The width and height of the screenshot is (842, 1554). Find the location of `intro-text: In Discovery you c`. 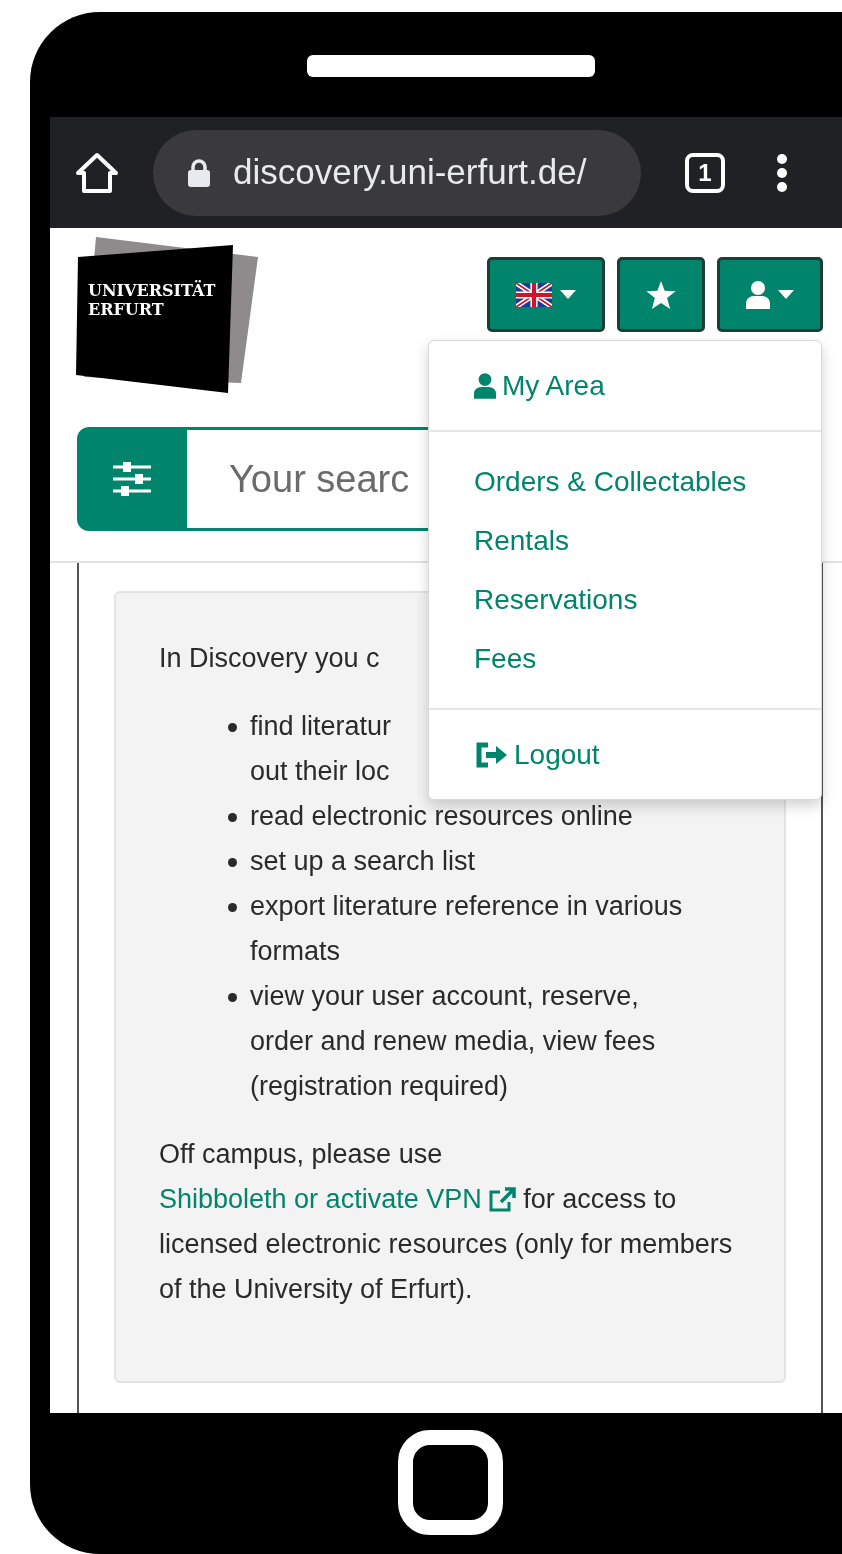

intro-text: In Discovery you c is located at coordinates (269, 658).